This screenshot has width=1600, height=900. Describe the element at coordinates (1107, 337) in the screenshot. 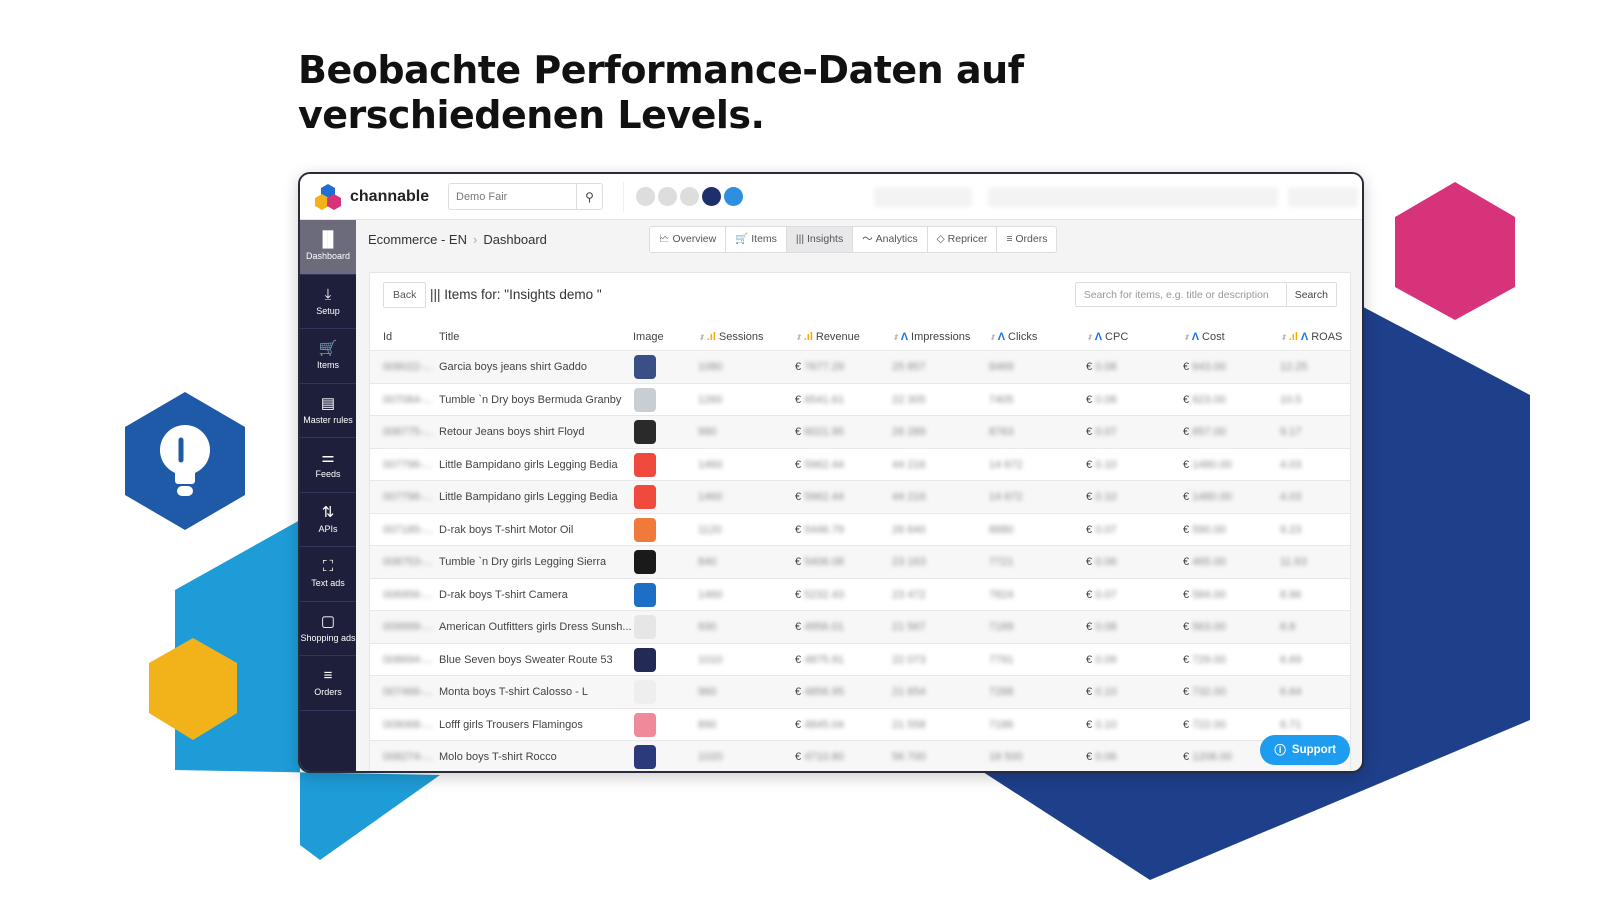

I see `column-header-cpc: ⬍ Λ CPC` at that location.